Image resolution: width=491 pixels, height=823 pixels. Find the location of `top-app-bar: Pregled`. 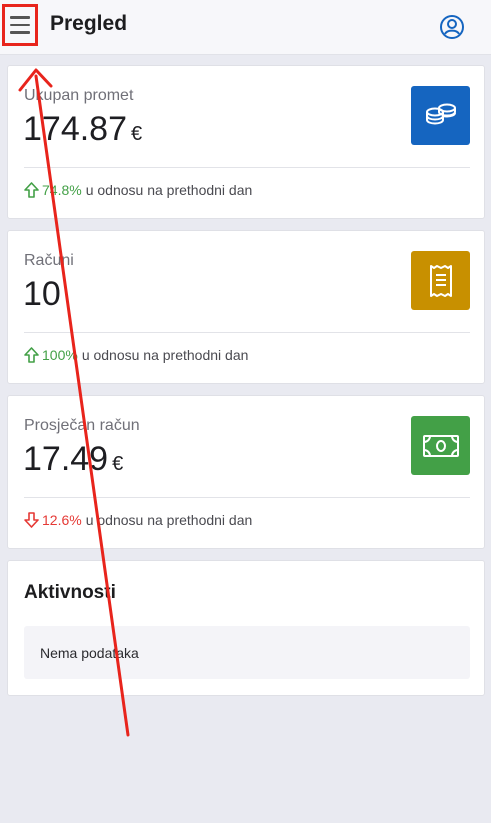

top-app-bar: Pregled is located at coordinates (245, 27).